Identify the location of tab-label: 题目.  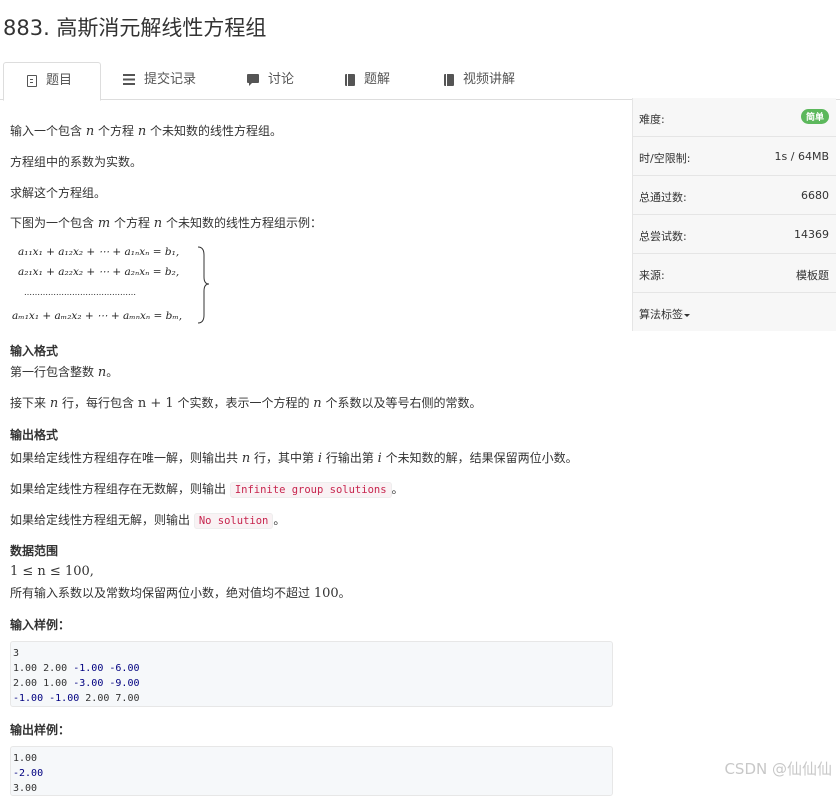
(59, 80).